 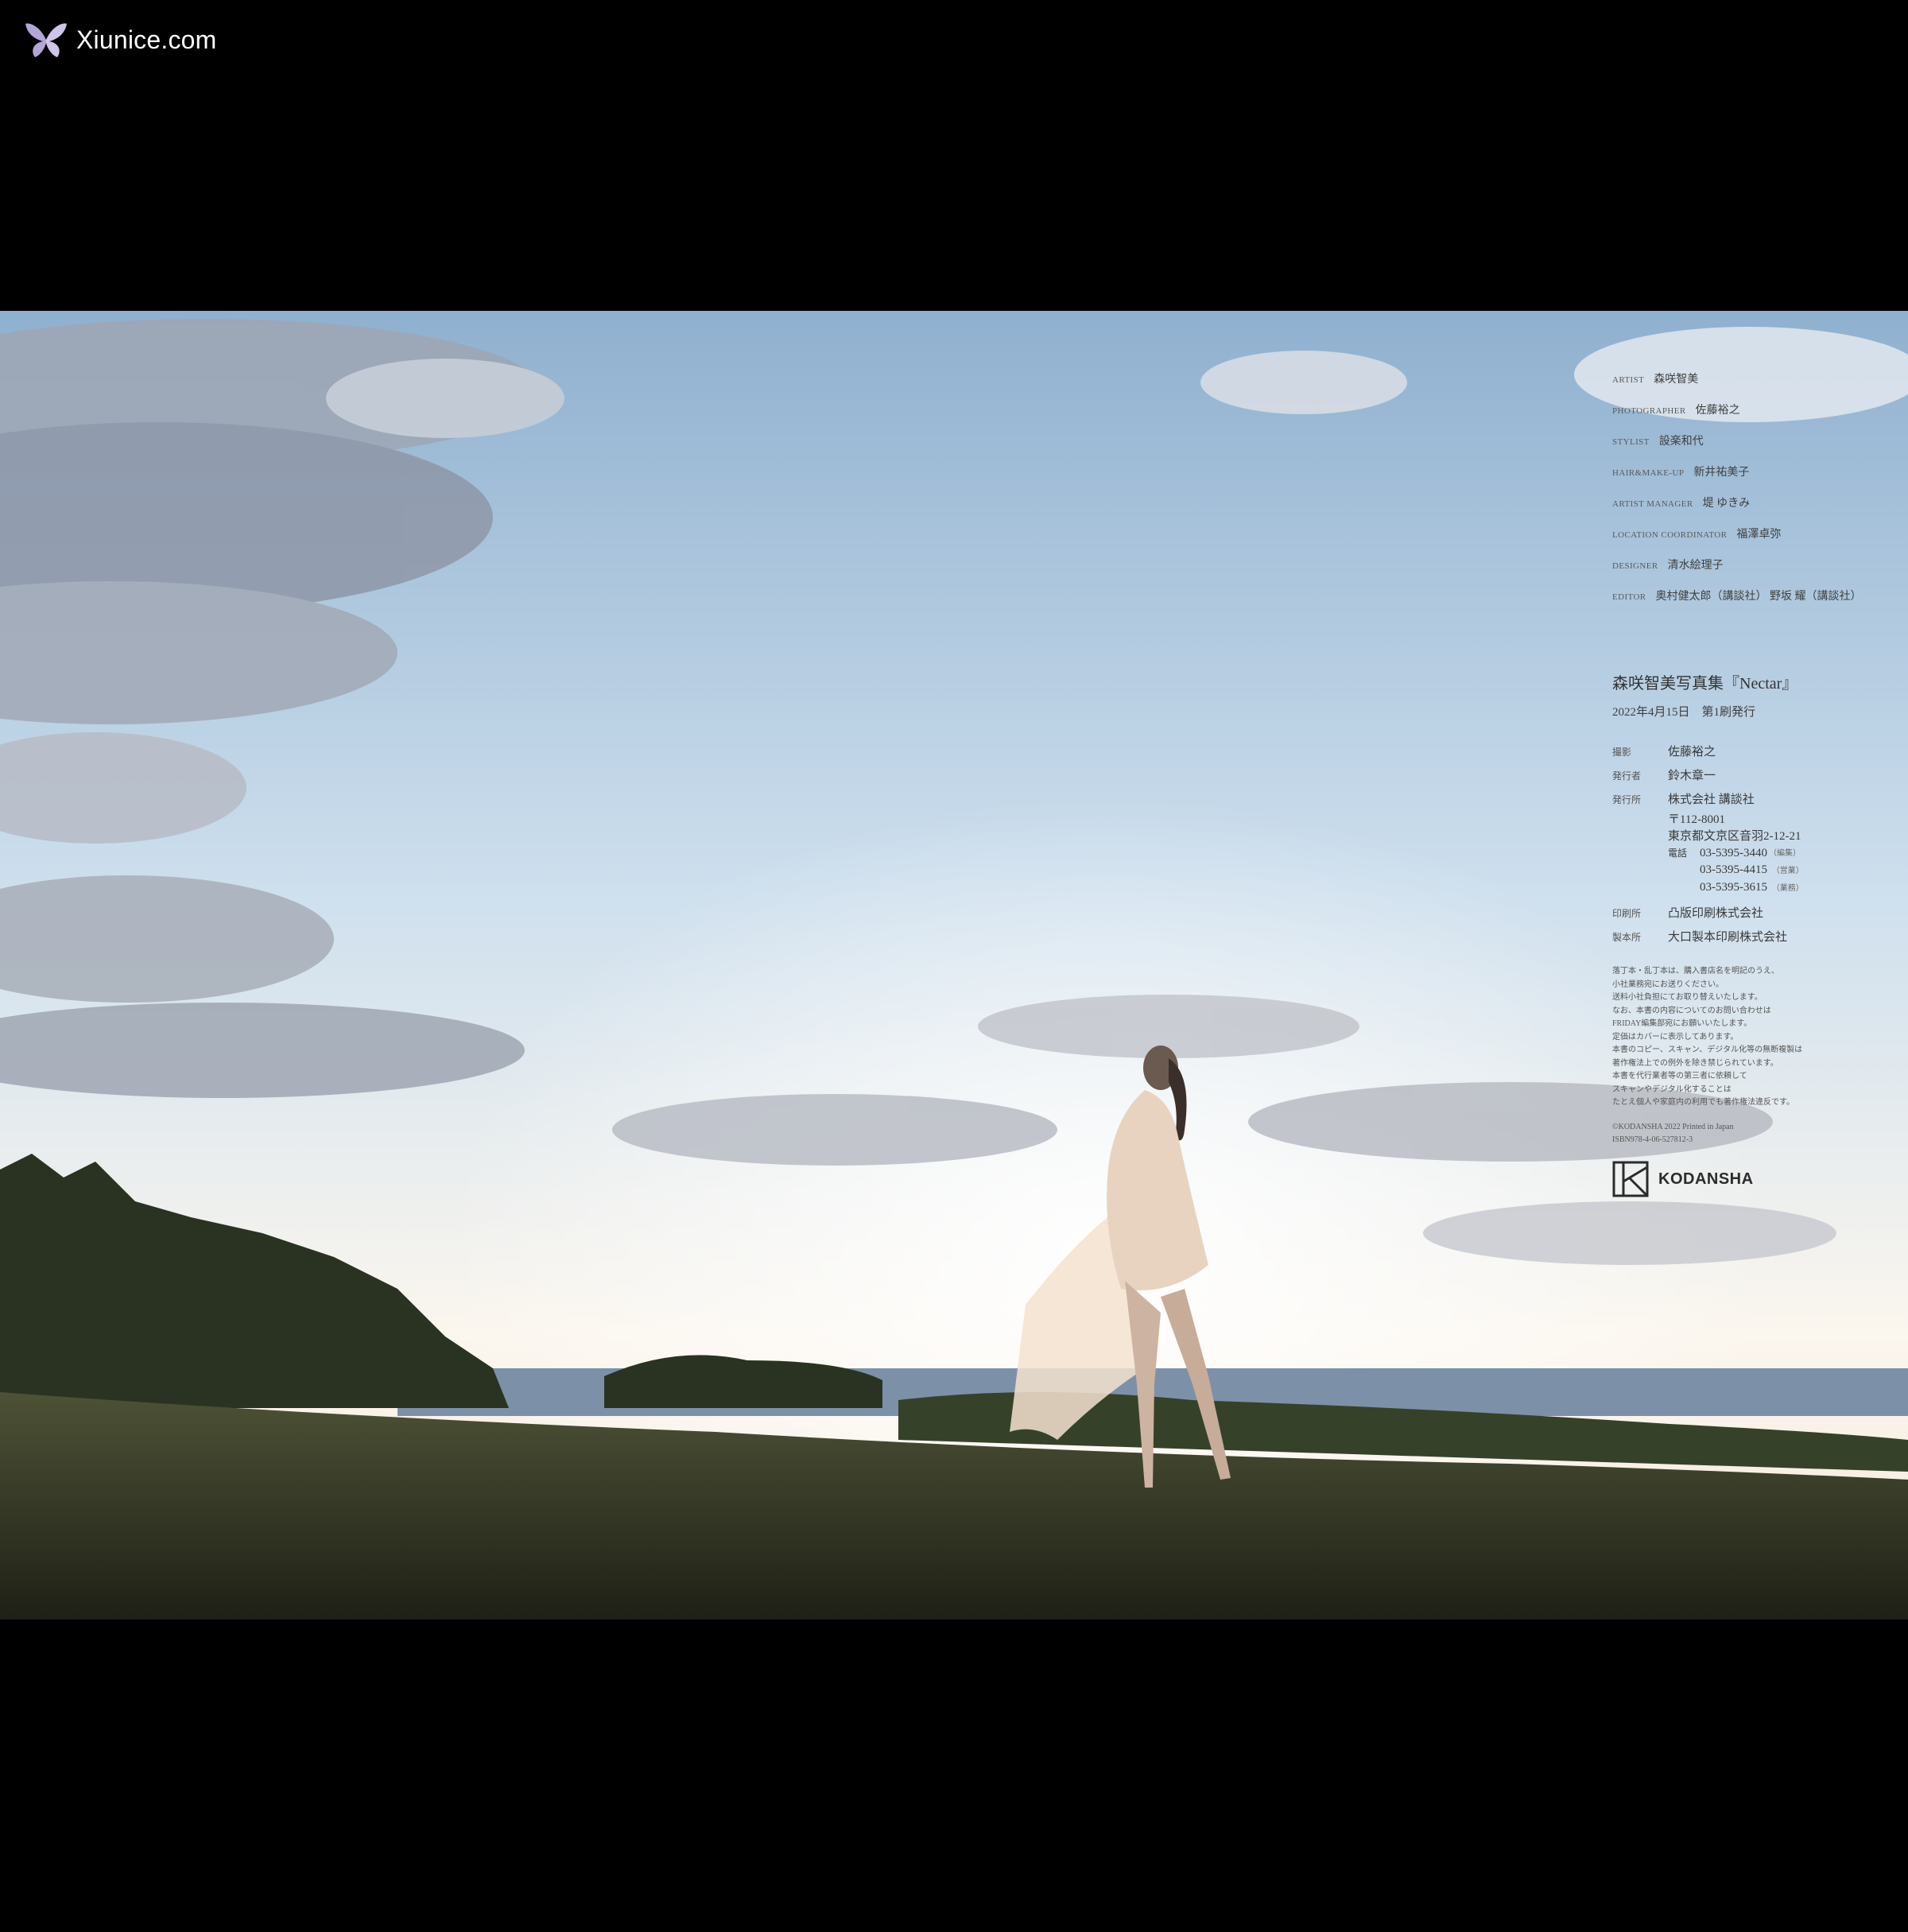 I want to click on photographer-row: 撮影 佐藤裕之, so click(x=1755, y=752).